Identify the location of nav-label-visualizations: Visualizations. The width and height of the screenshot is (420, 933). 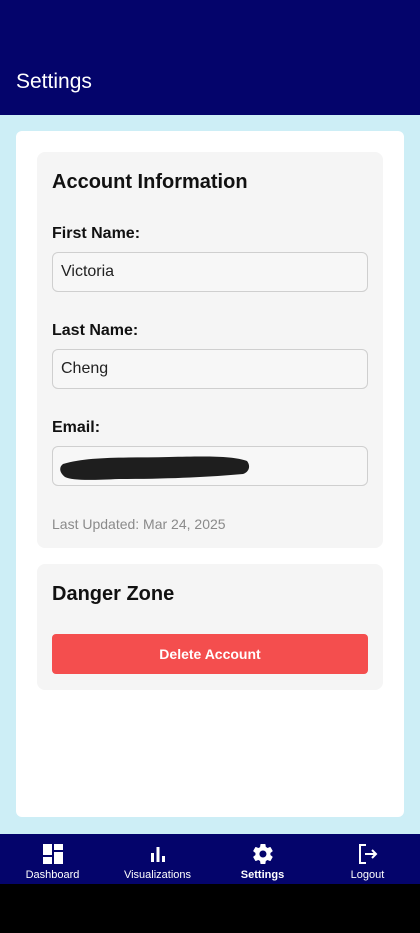
(157, 875).